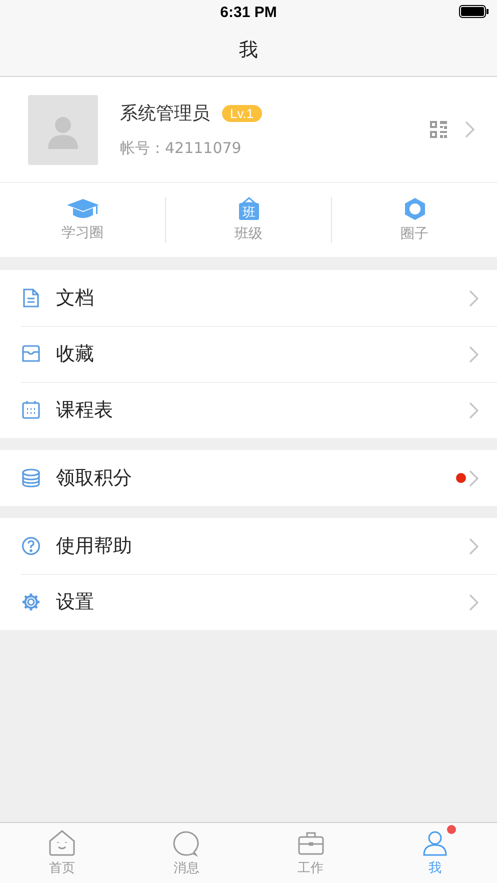 The width and height of the screenshot is (497, 883). I want to click on page-title: 我, so click(248, 50).